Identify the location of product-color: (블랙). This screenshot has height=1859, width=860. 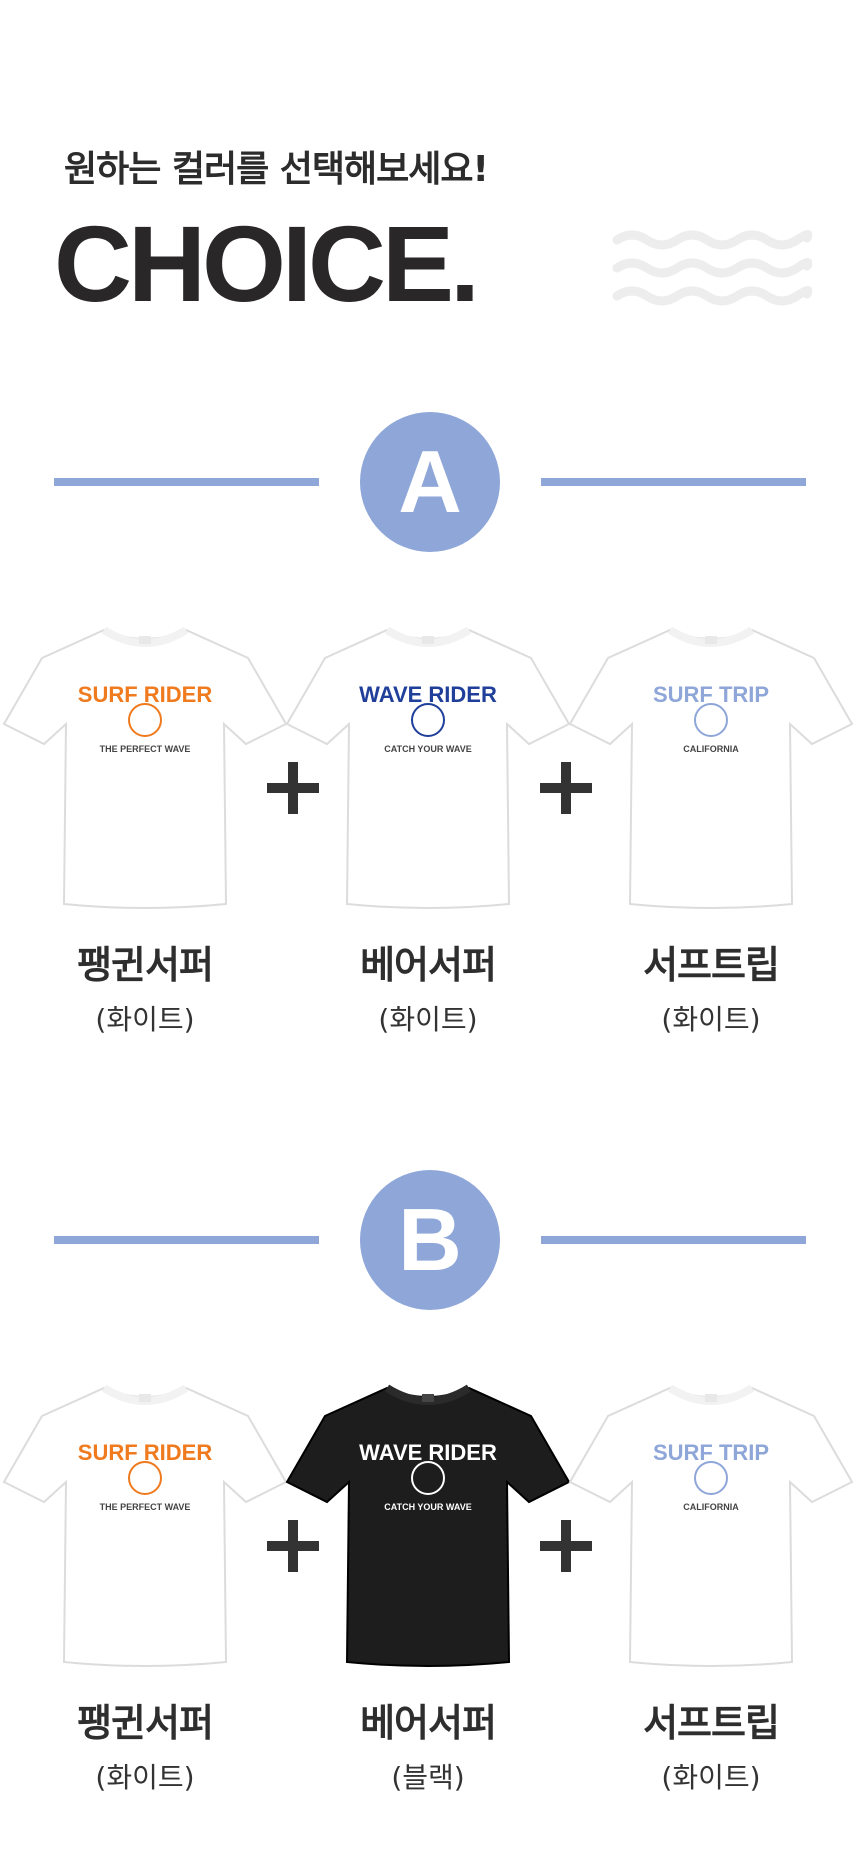
(428, 1777).